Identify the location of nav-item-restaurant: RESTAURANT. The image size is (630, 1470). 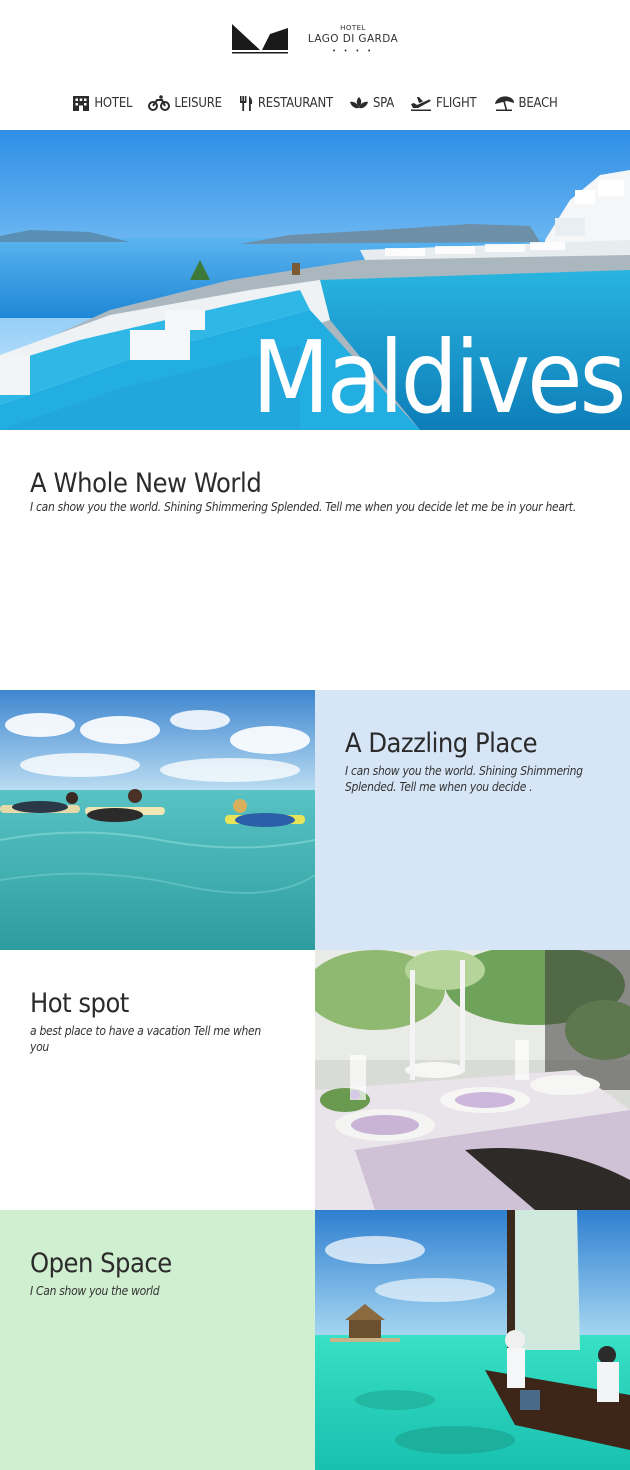
(285, 103).